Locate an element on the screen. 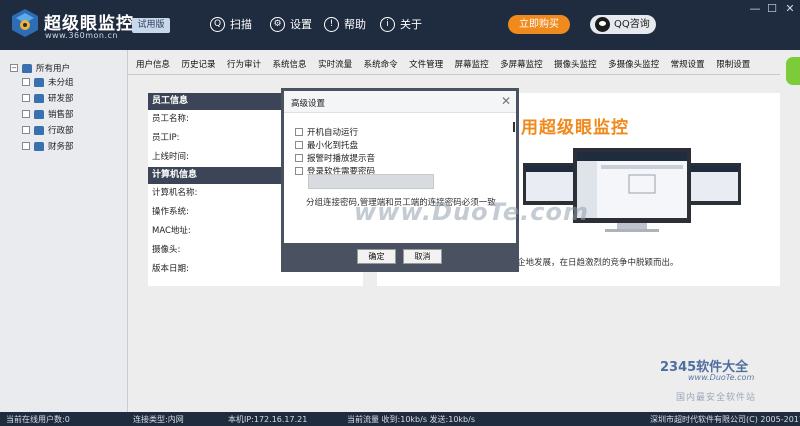  tree-item-admin: 行政部 is located at coordinates (48, 130).